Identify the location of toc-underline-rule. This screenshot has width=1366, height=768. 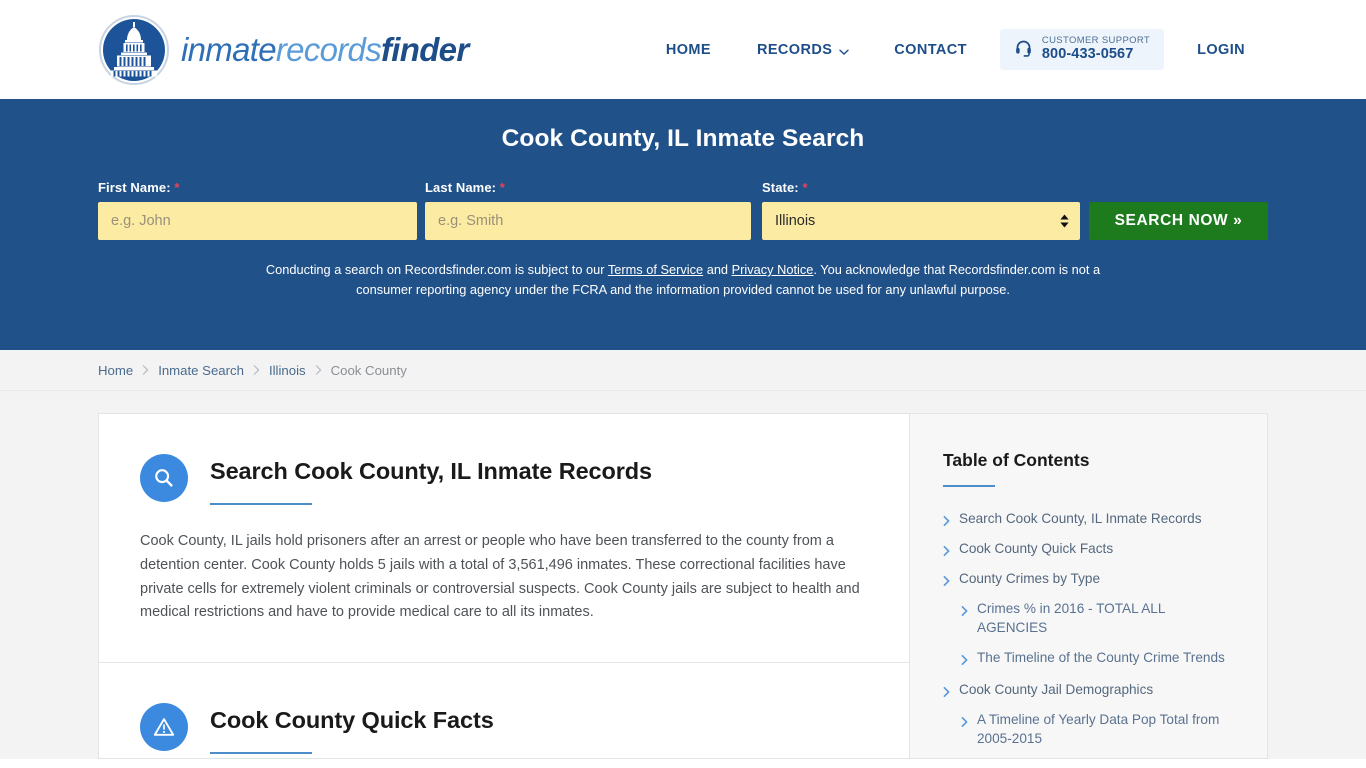
(969, 486).